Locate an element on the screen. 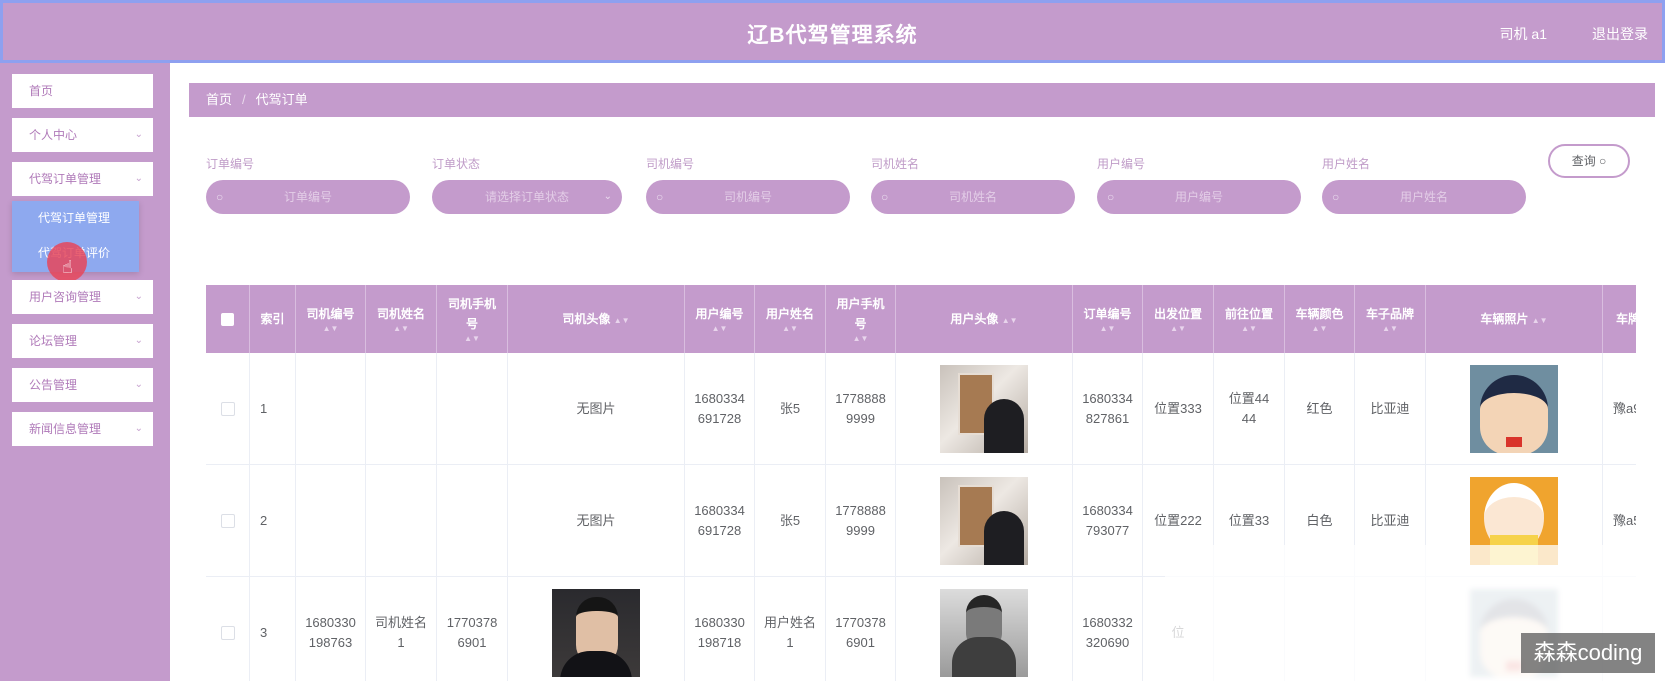 Image resolution: width=1665 pixels, height=681 pixels. sidebar-item-label: 论坛管理 is located at coordinates (53, 341).